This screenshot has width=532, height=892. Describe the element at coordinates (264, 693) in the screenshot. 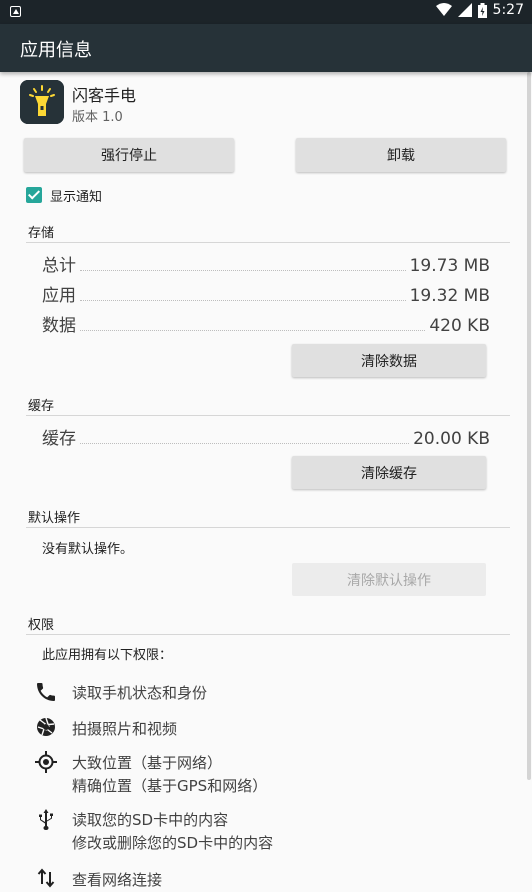

I see `permission-item: 读取手机状态和身份` at that location.